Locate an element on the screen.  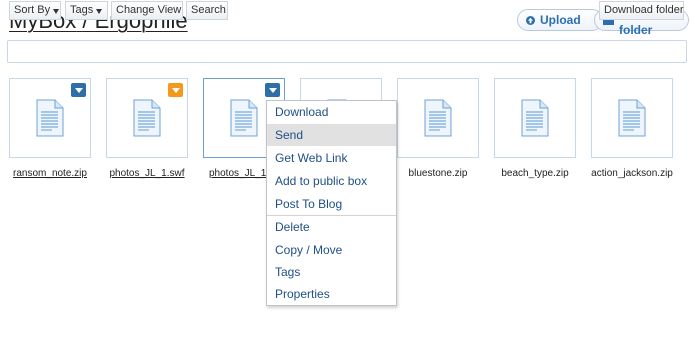
menu-item-post-to-blog: Post To Blog is located at coordinates (331, 204).